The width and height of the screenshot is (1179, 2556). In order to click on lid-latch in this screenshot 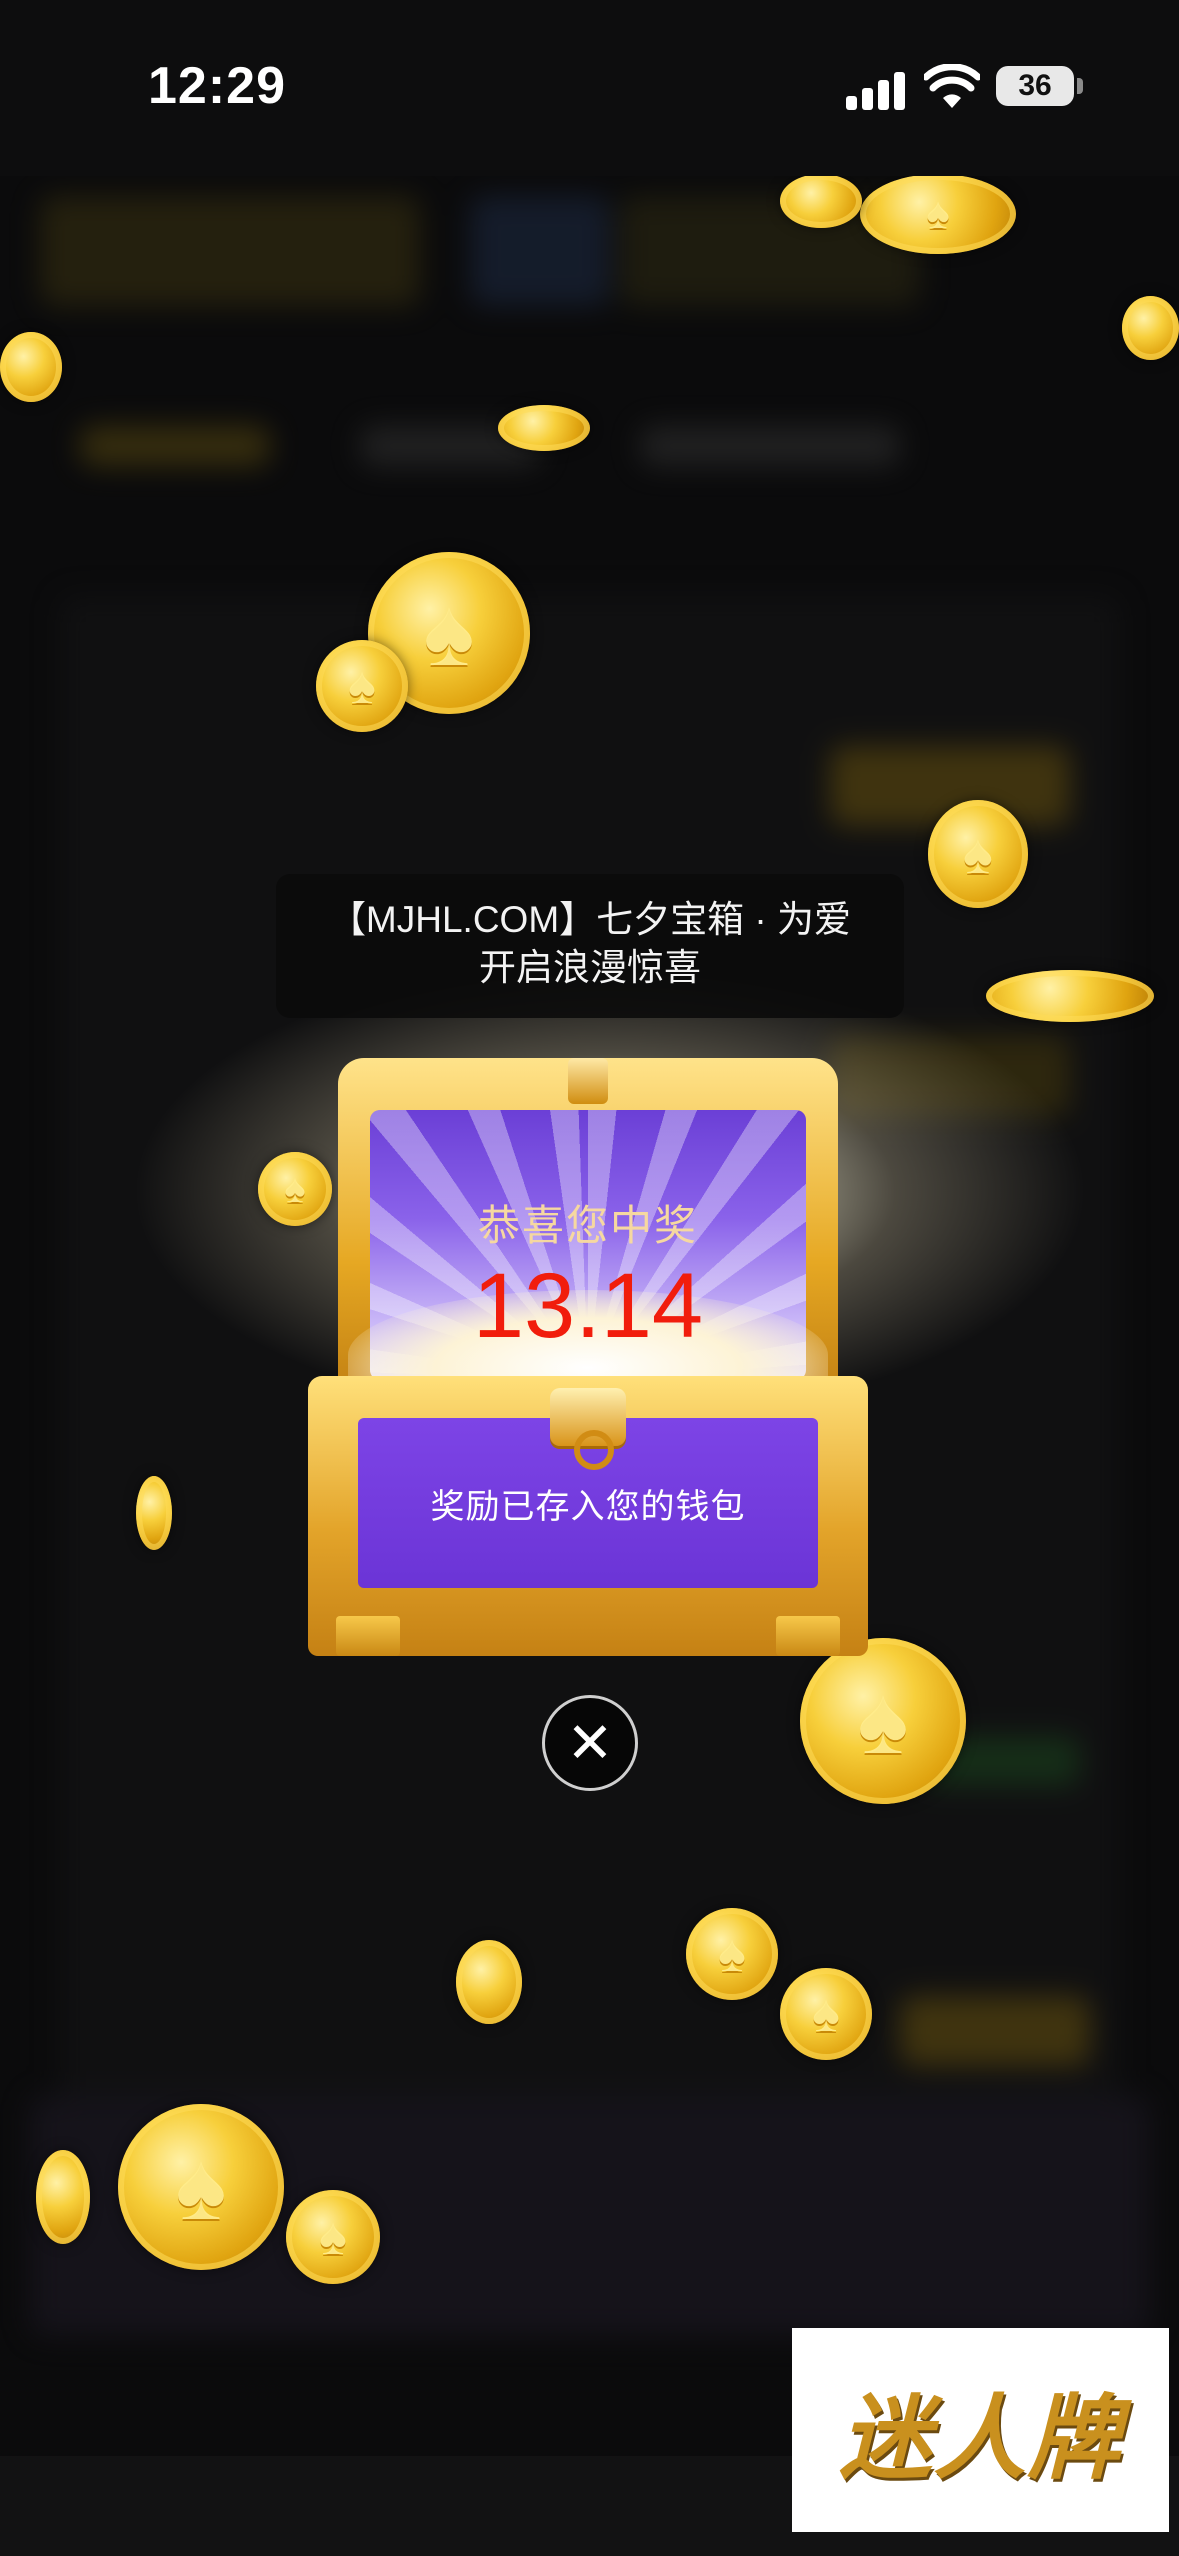, I will do `click(588, 1081)`.